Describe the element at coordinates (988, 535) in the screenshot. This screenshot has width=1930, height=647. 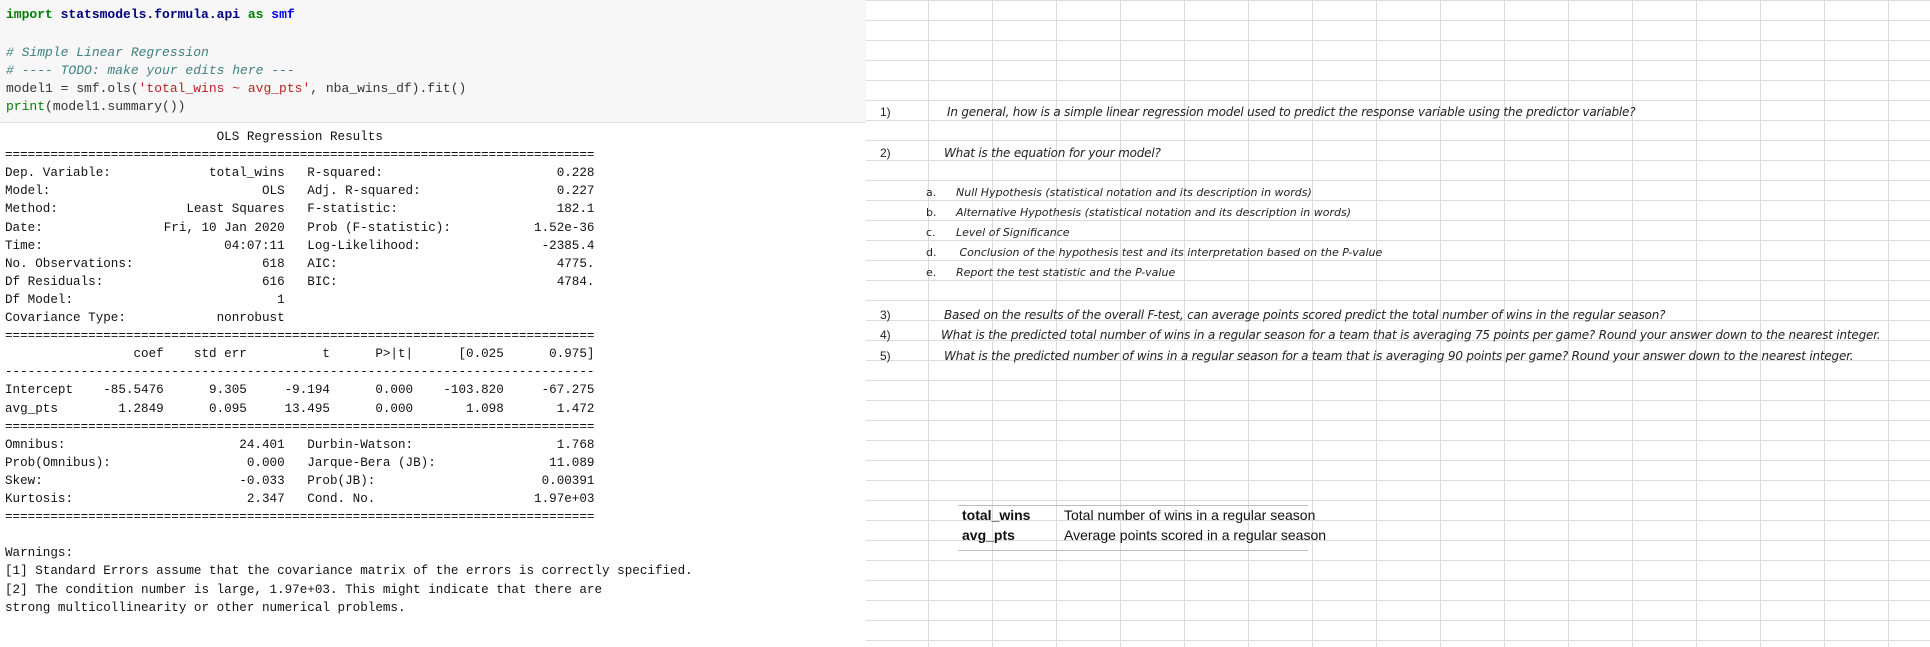
I see `variable-name: avg_pts` at that location.